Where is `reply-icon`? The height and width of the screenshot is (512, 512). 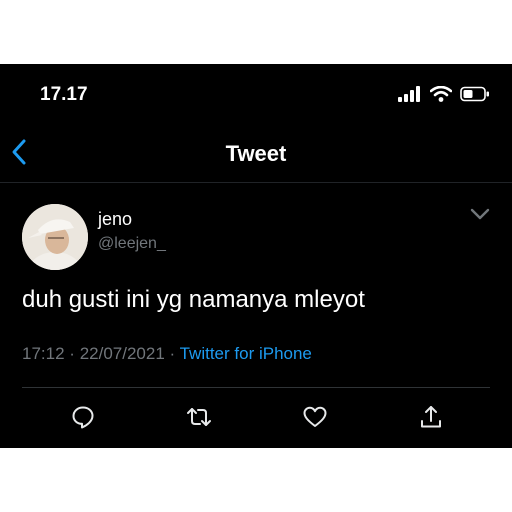 reply-icon is located at coordinates (83, 417).